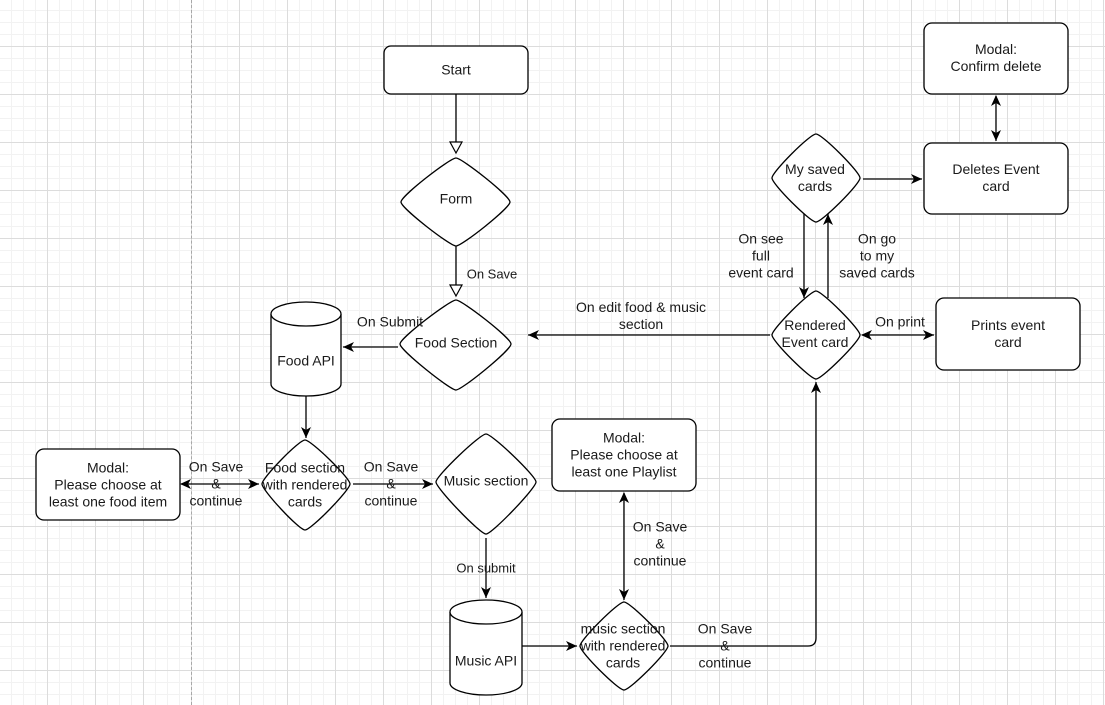 Image resolution: width=1105 pixels, height=705 pixels. I want to click on edge-label-on-save: On Save, so click(492, 274).